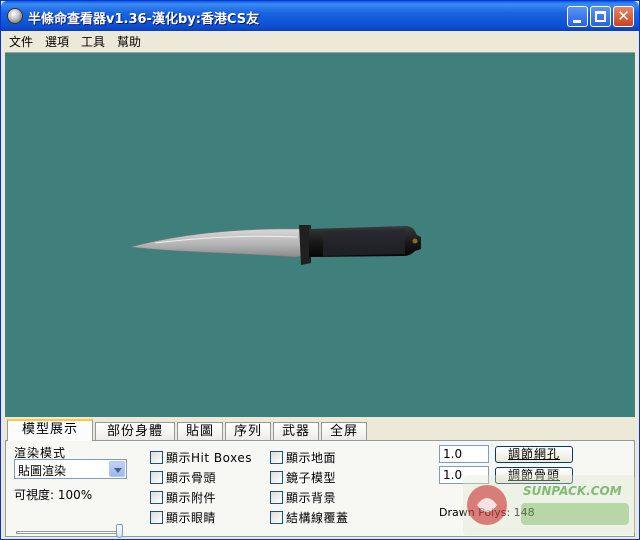 The width and height of the screenshot is (640, 540). What do you see at coordinates (248, 431) in the screenshot?
I see `tab-sequences: 序列` at bounding box center [248, 431].